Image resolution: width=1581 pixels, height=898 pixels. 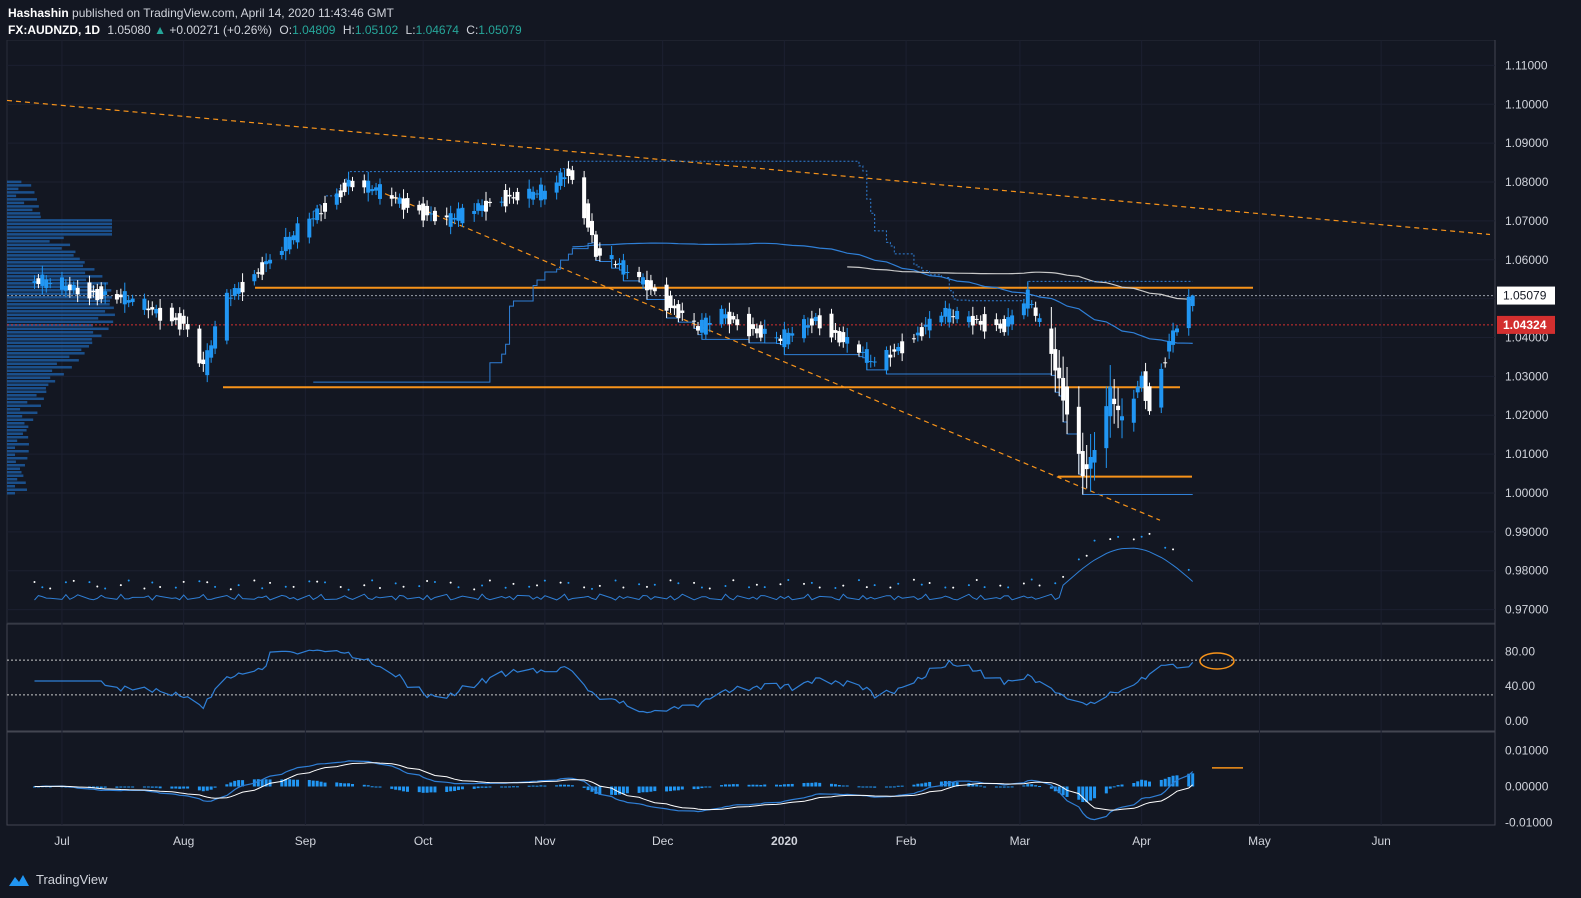 What do you see at coordinates (183, 841) in the screenshot?
I see `time-tick-label: Aug` at bounding box center [183, 841].